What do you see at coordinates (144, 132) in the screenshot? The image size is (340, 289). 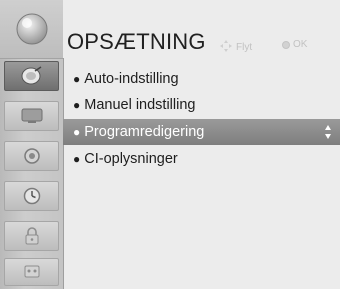 I see `menu-item-label: Programredigering` at bounding box center [144, 132].